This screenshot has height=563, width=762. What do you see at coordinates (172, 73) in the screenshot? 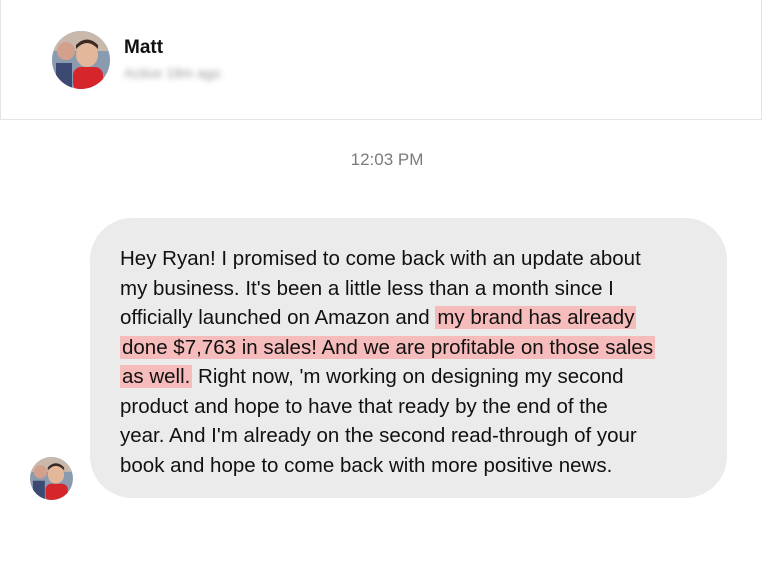
I see `contact-status: Active 18m ago` at bounding box center [172, 73].